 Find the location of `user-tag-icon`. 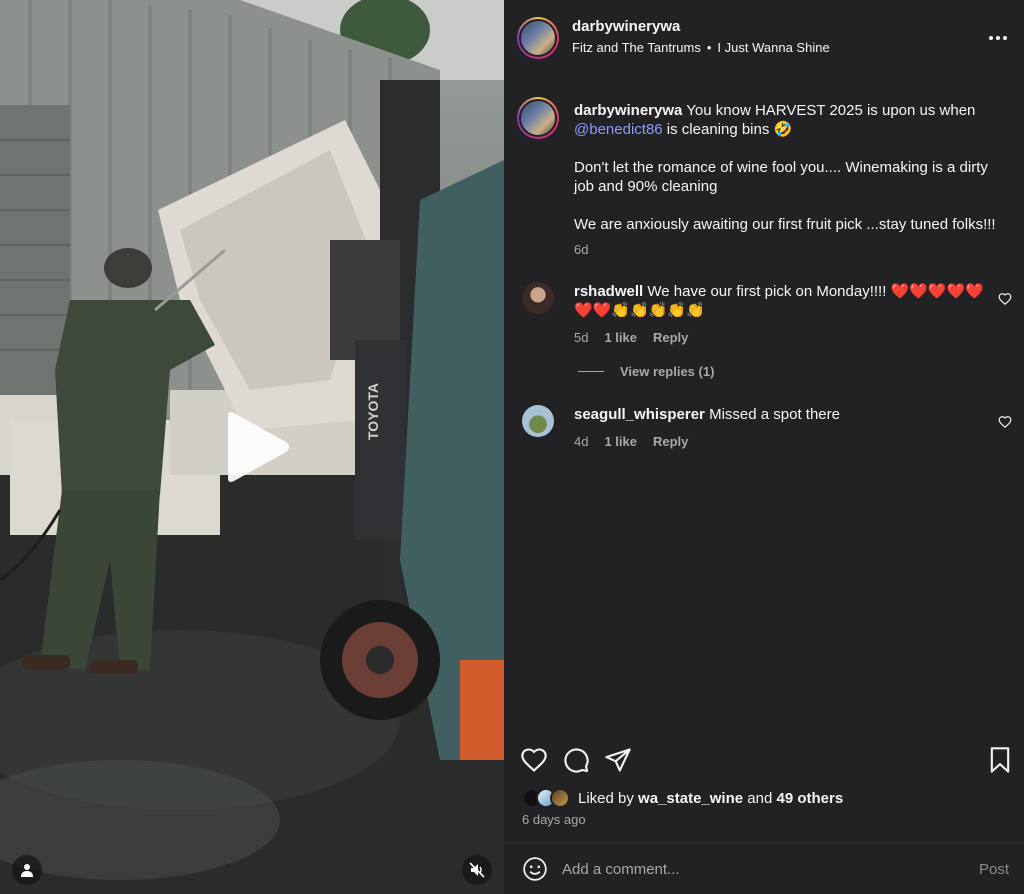

user-tag-icon is located at coordinates (27, 870).